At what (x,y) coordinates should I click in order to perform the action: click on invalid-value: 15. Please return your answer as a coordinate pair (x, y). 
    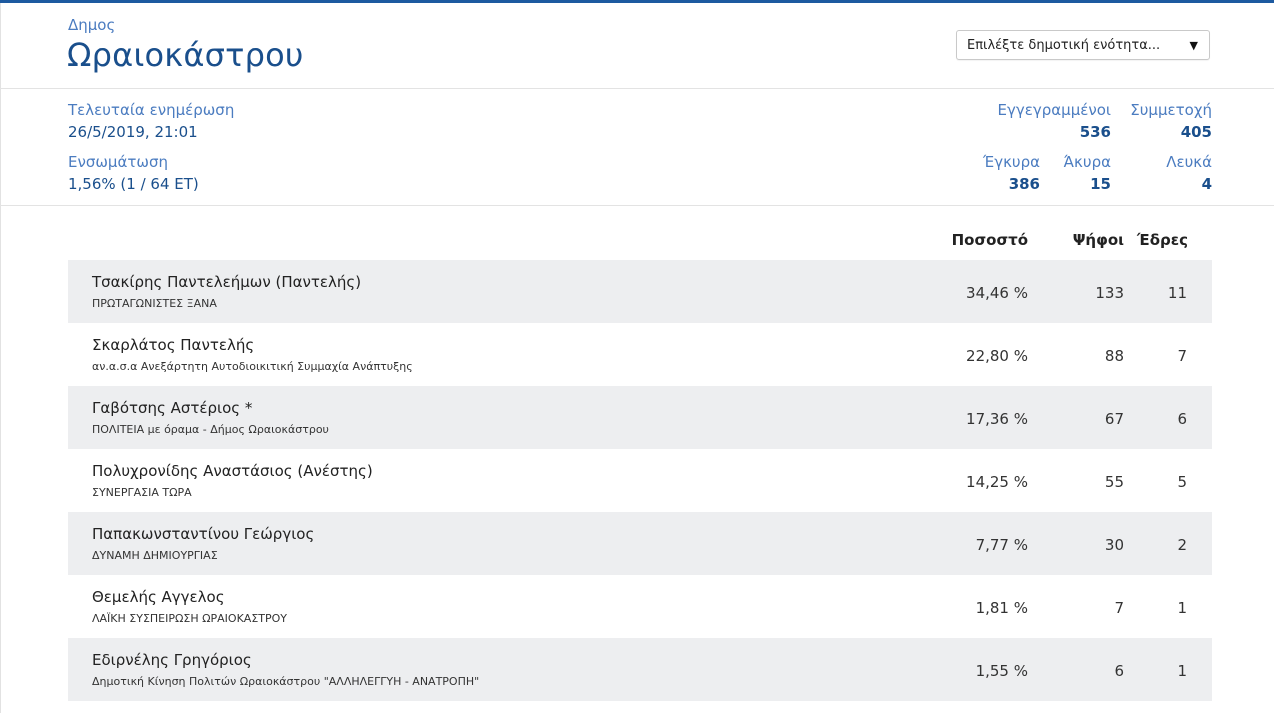
    Looking at the image, I should click on (1100, 184).